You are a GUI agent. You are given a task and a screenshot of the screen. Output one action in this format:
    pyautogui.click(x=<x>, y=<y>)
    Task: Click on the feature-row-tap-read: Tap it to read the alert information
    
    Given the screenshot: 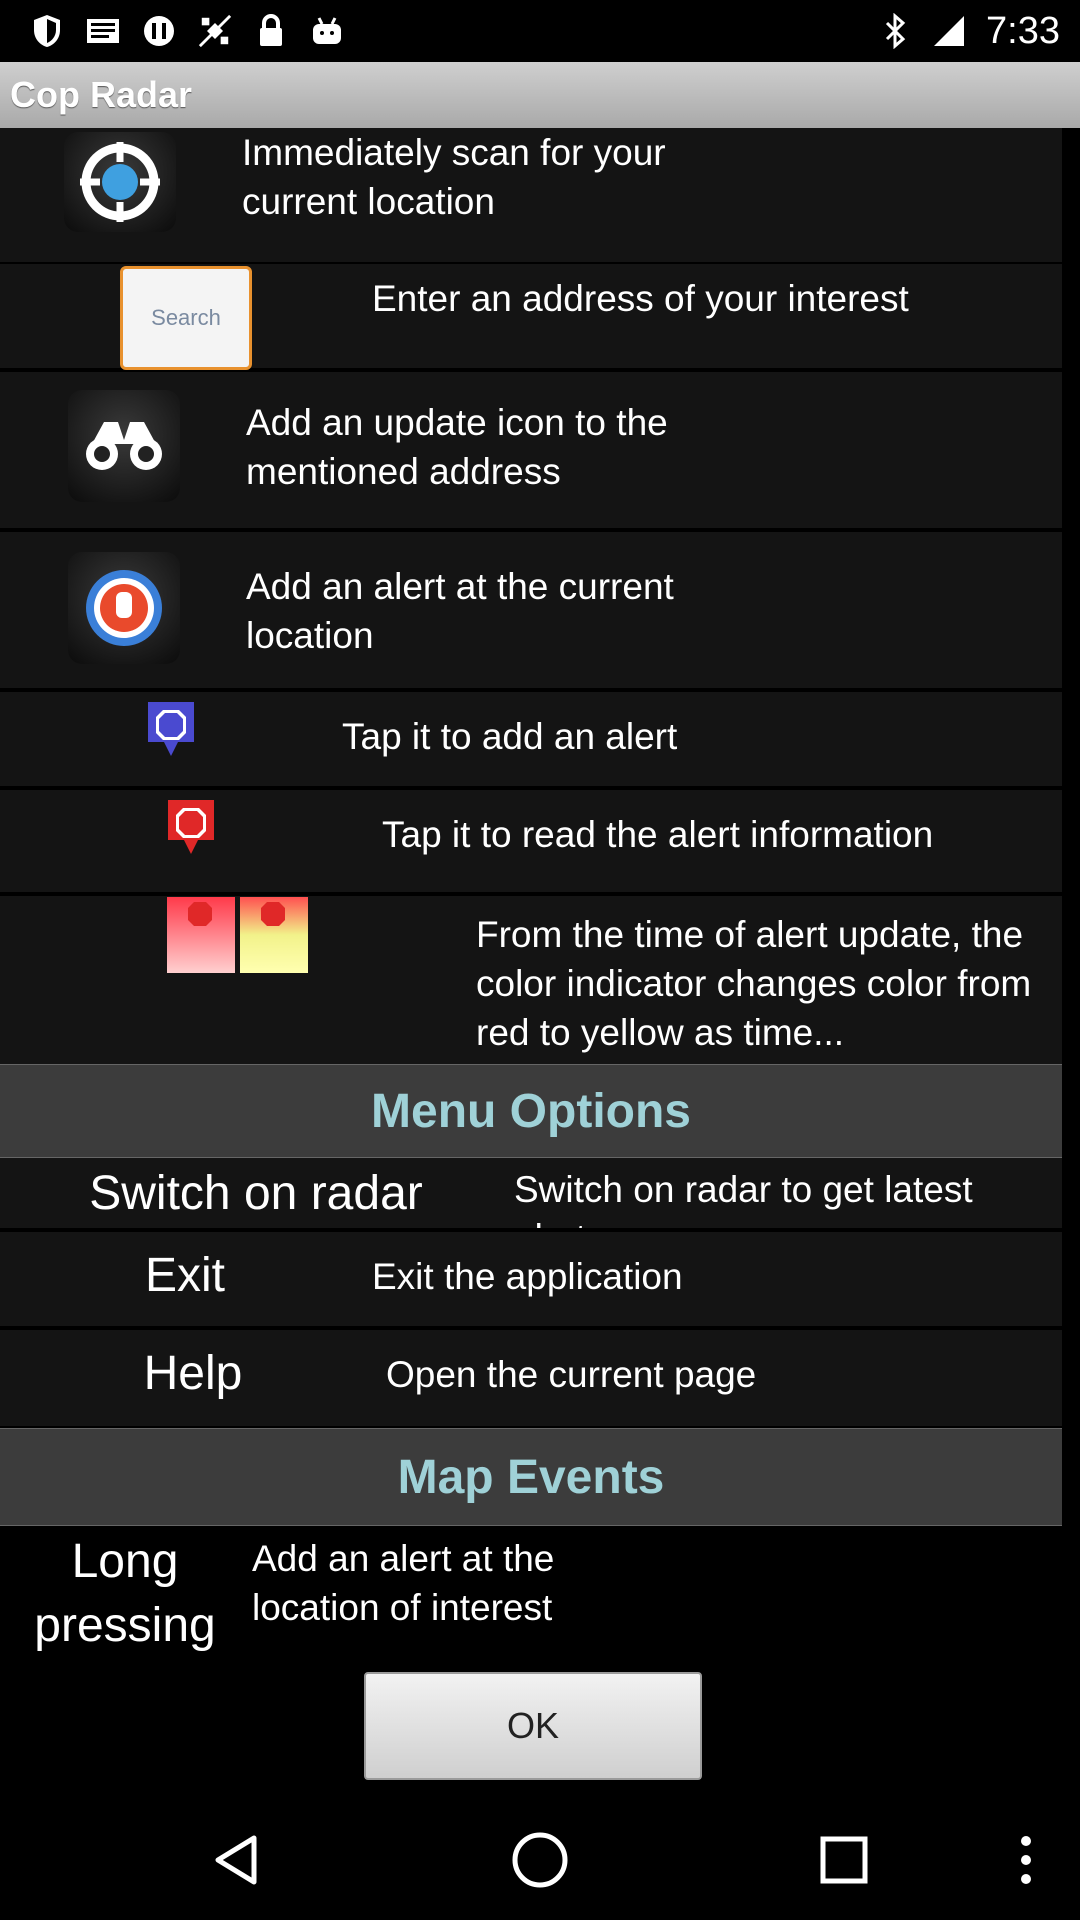 What is the action you would take?
    pyautogui.click(x=531, y=841)
    